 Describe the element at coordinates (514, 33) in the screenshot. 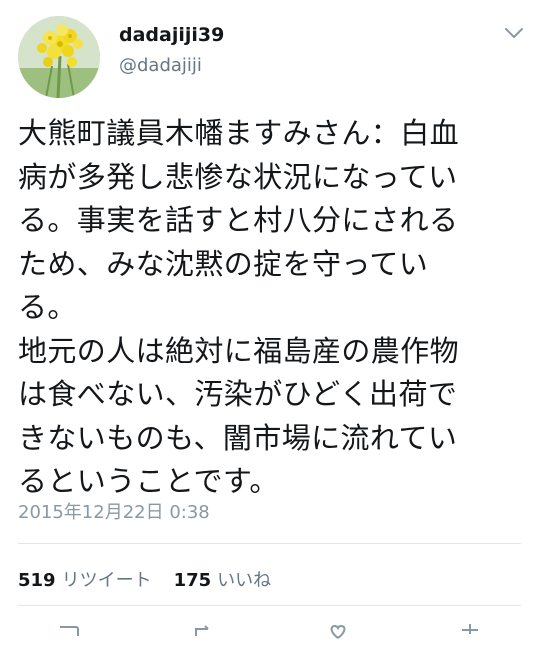

I see `chevron-down-icon` at that location.